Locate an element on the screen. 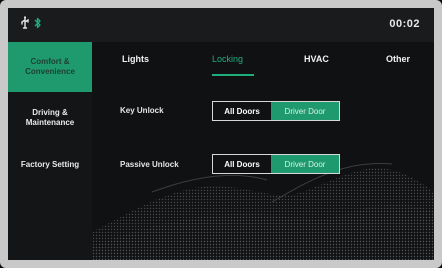  passive-unlock-option-all-doors: All Doors is located at coordinates (242, 164).